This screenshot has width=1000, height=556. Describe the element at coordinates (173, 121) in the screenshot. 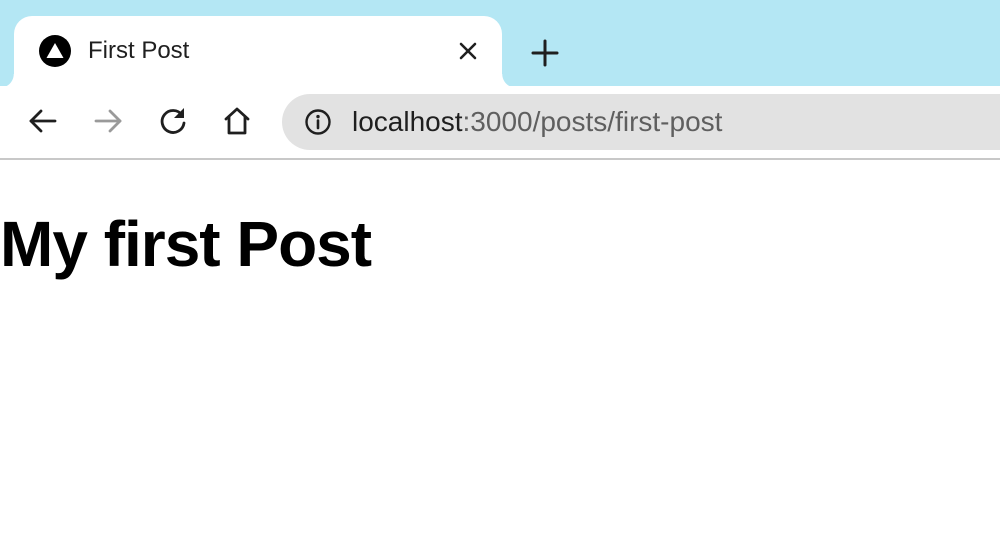

I see `reload-icon` at that location.